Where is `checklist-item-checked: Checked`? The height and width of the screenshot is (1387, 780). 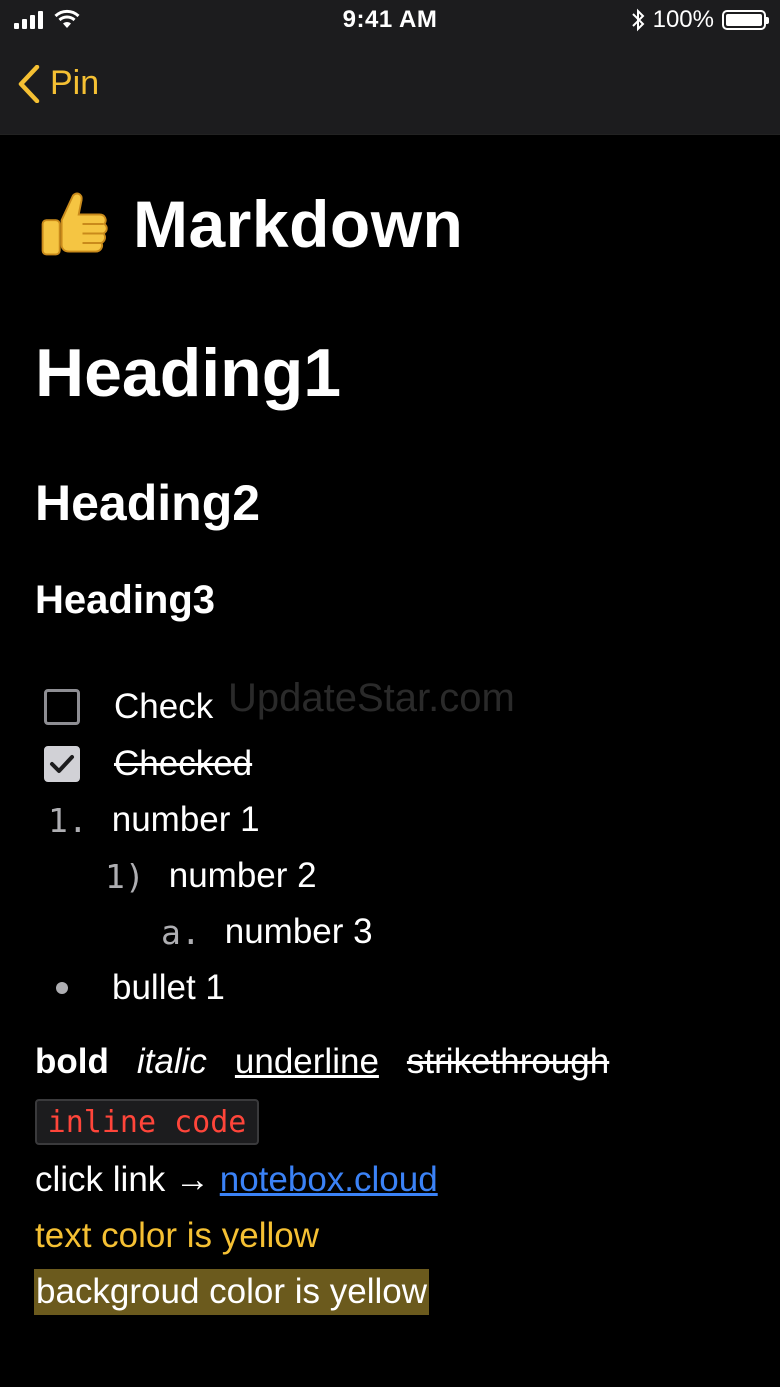
checklist-item-checked: Checked is located at coordinates (148, 764).